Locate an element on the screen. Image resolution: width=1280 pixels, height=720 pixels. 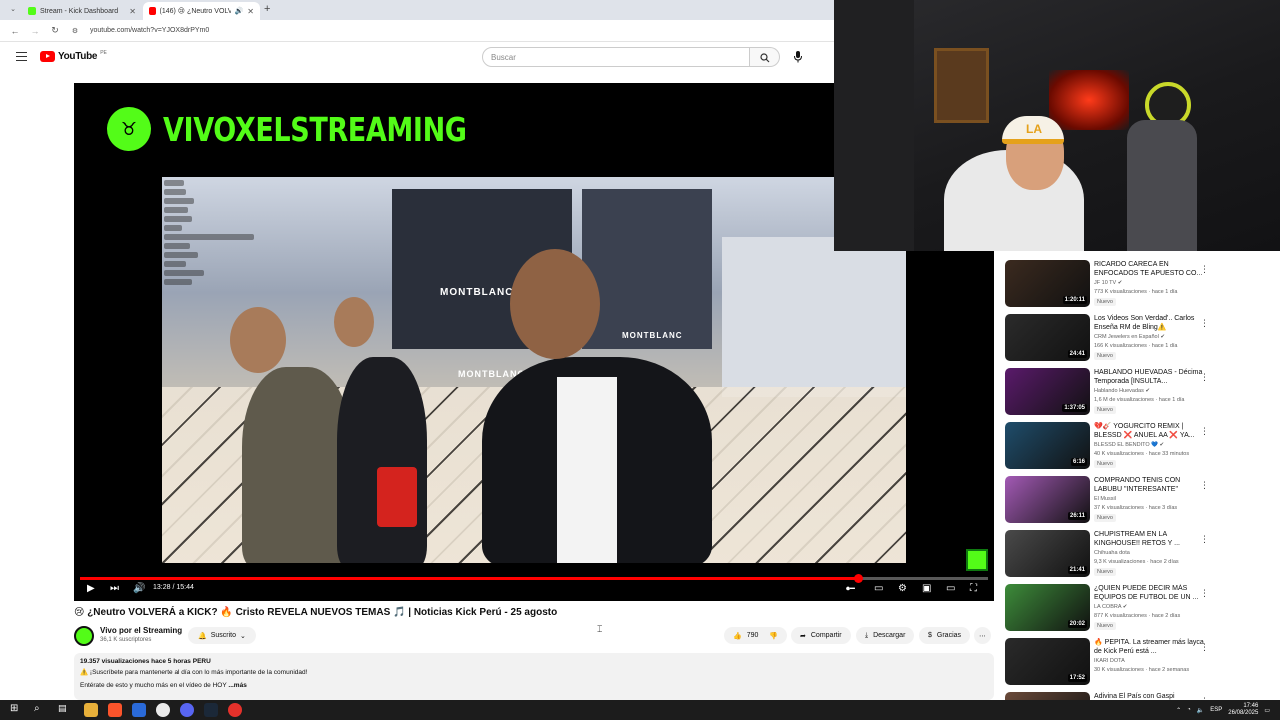
theater-mode-icon: ▭ is located at coordinates (950, 589).